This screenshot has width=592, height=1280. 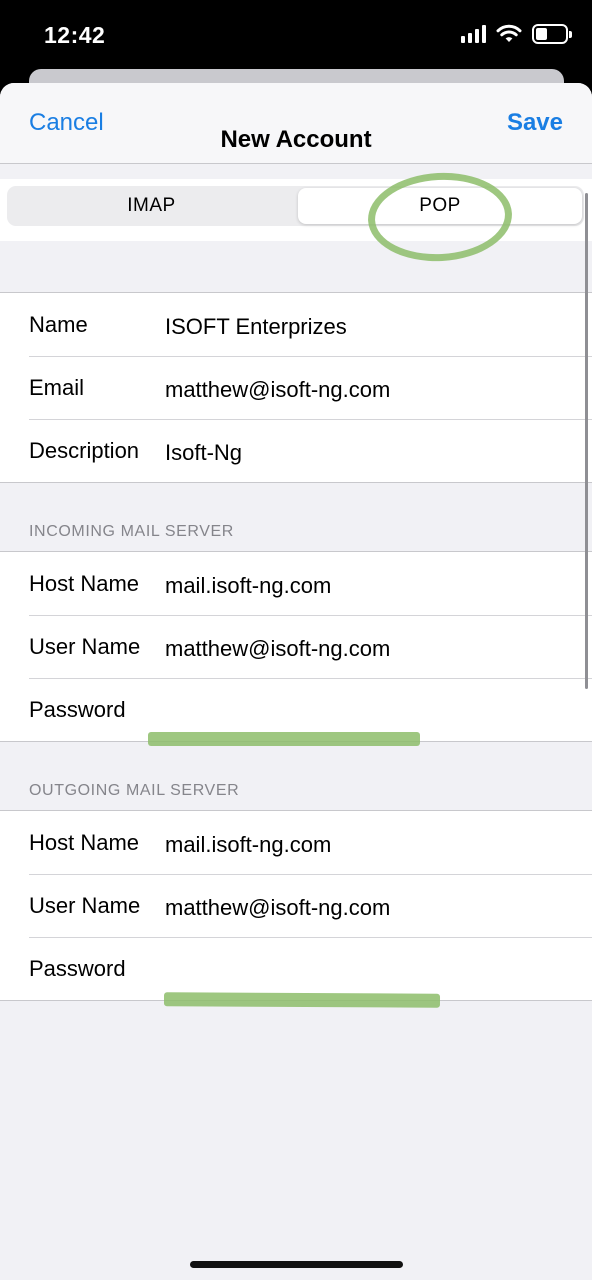 What do you see at coordinates (535, 123) in the screenshot?
I see `save-button: Save` at bounding box center [535, 123].